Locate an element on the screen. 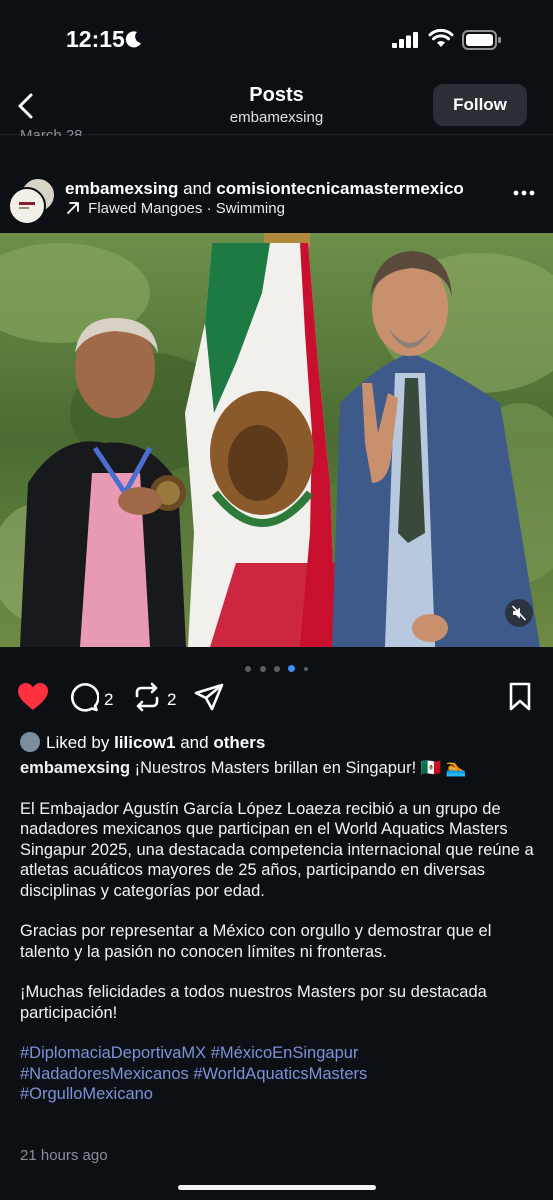 The height and width of the screenshot is (1200, 553). avatar-embamexsing is located at coordinates (27, 206).